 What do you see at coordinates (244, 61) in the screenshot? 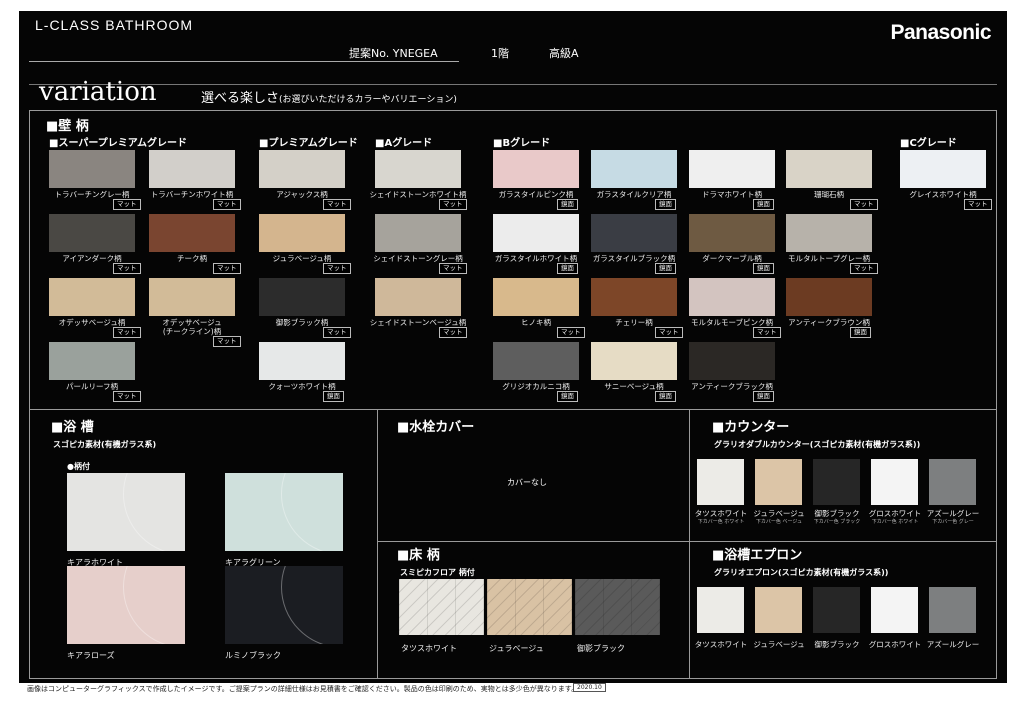
I see `header-divider` at bounding box center [244, 61].